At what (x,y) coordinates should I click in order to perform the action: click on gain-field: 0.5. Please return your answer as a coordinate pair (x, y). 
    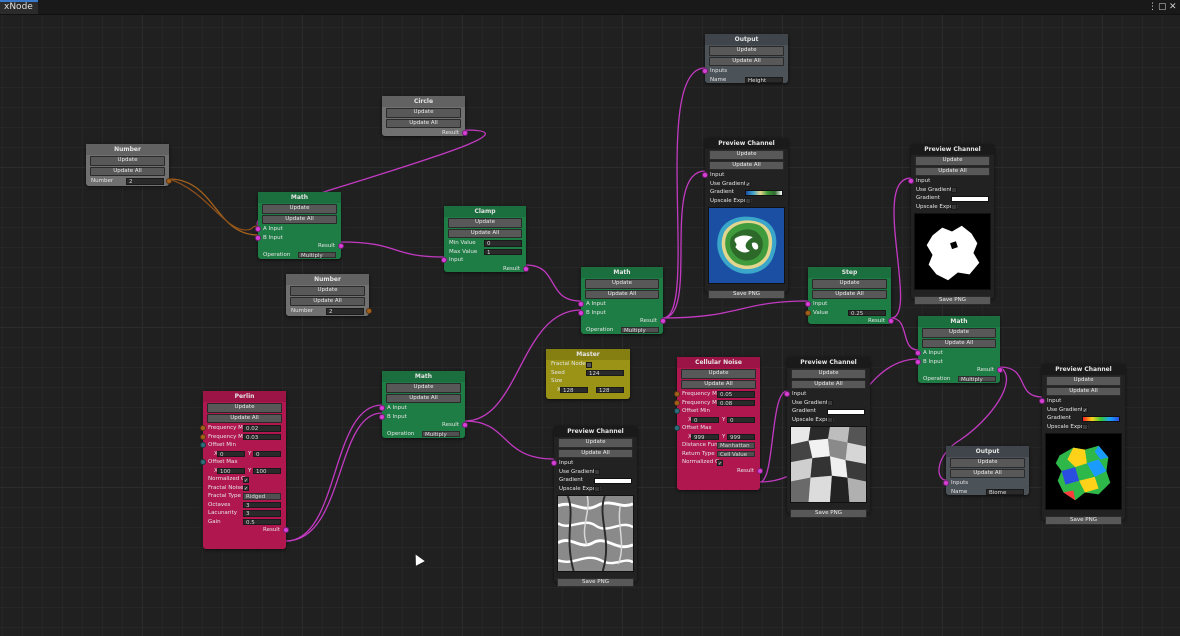
    Looking at the image, I should click on (262, 522).